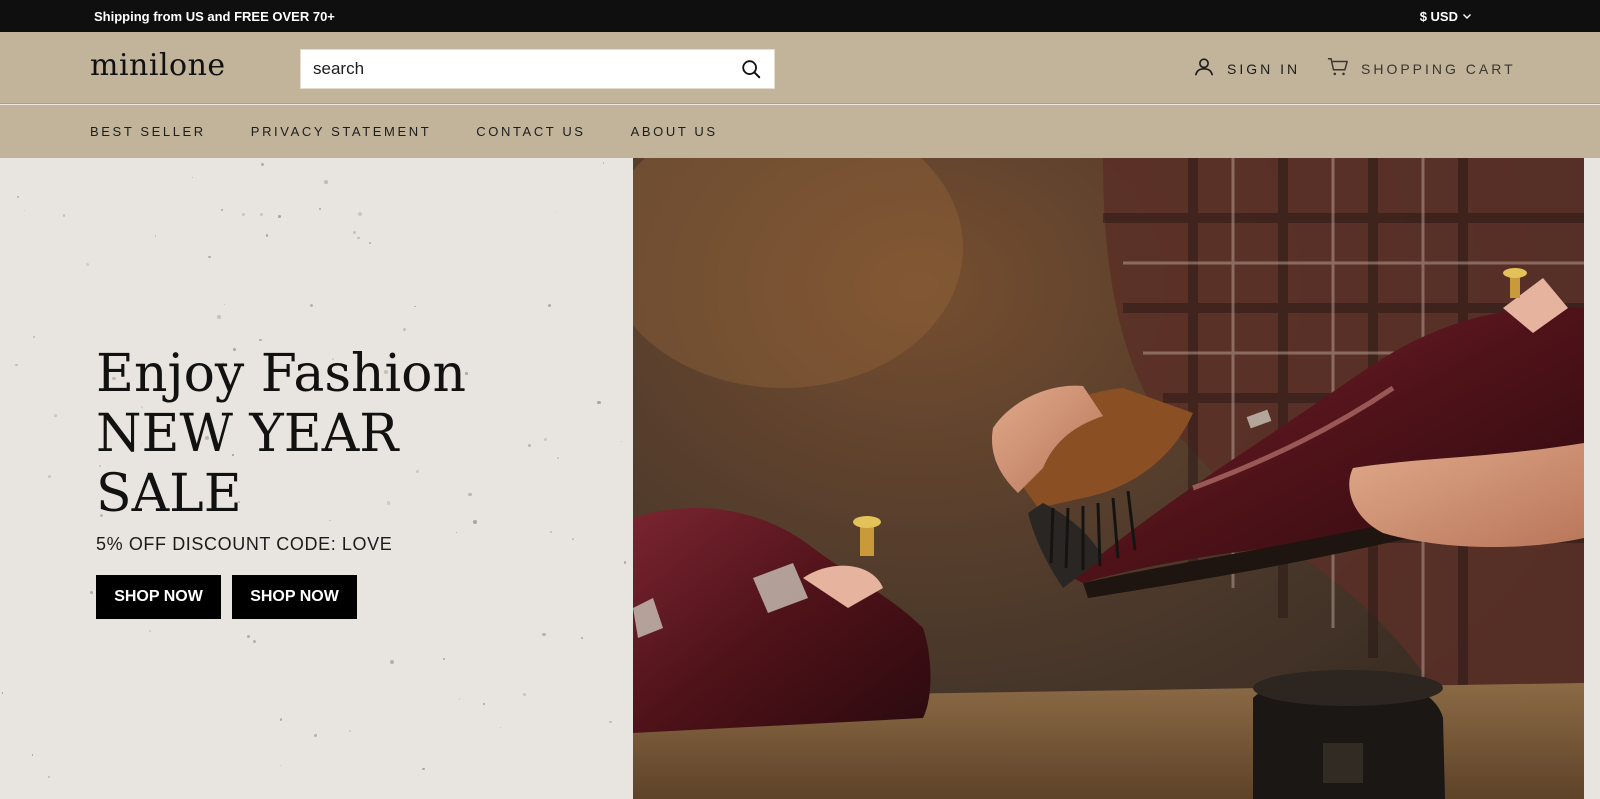  What do you see at coordinates (341, 131) in the screenshot?
I see `nav-item-privacy-statement: PRIVACY STATEMENT` at bounding box center [341, 131].